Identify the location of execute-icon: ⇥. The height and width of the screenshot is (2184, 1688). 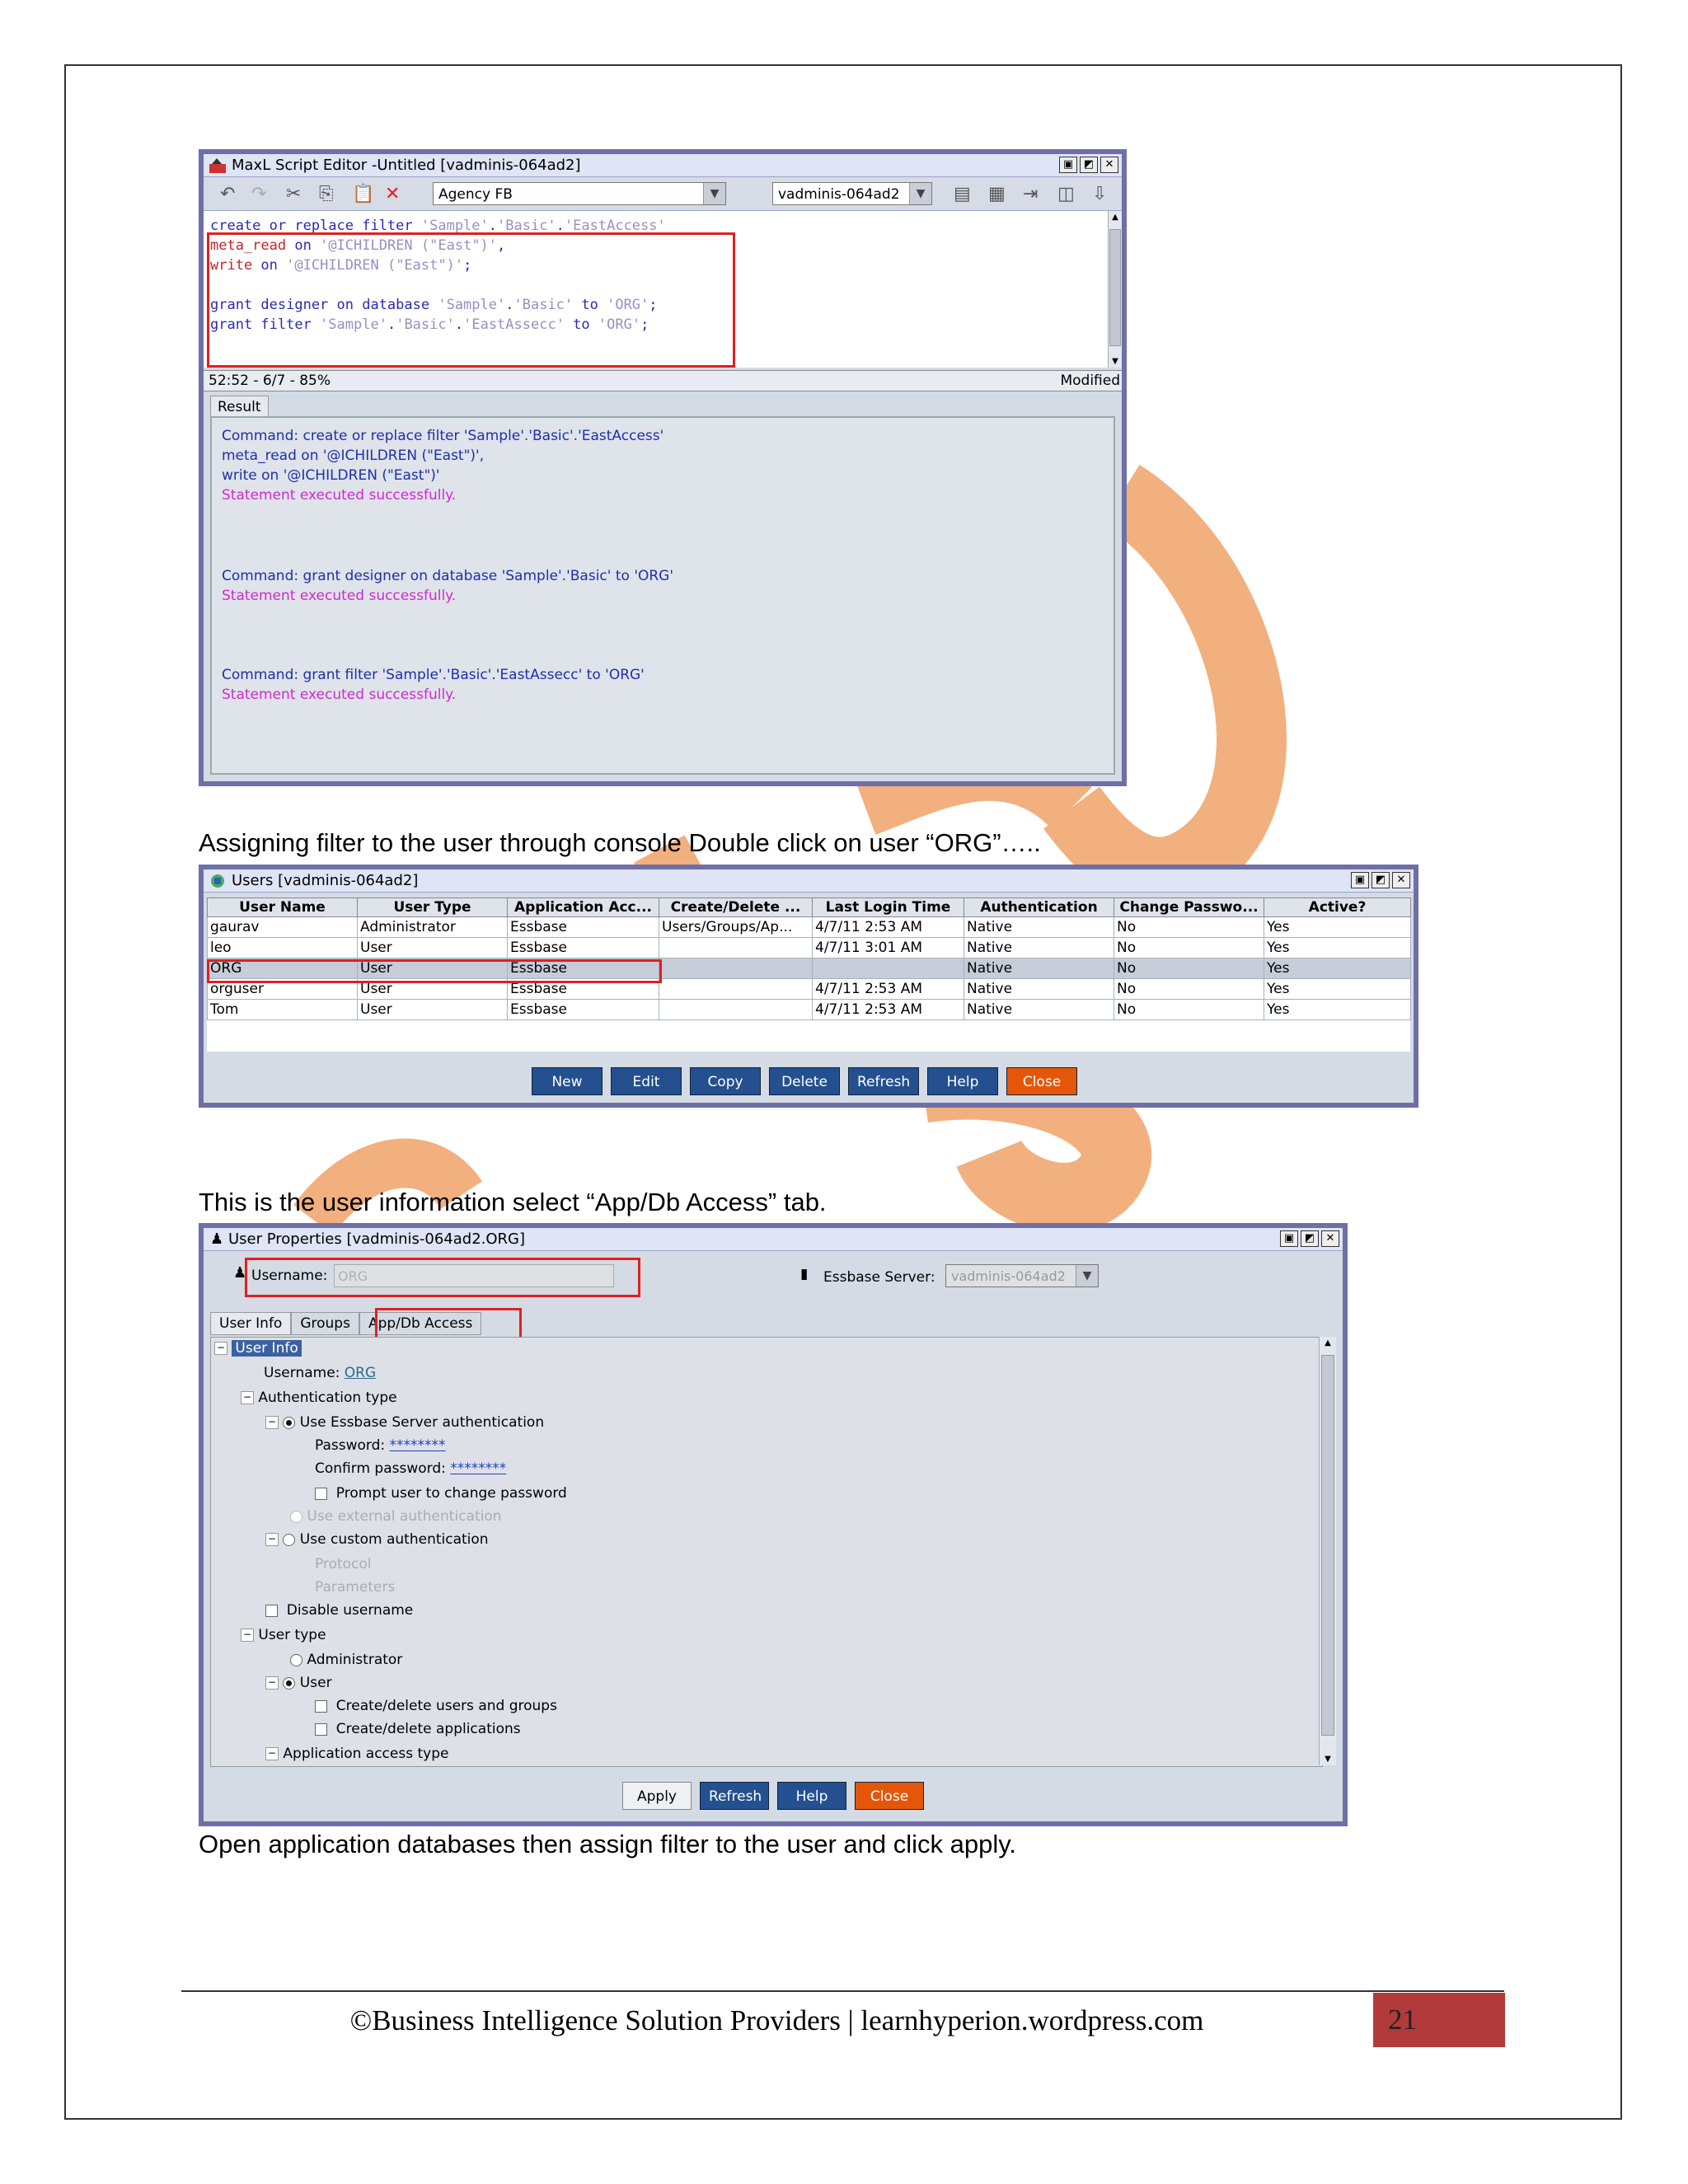
(1030, 194).